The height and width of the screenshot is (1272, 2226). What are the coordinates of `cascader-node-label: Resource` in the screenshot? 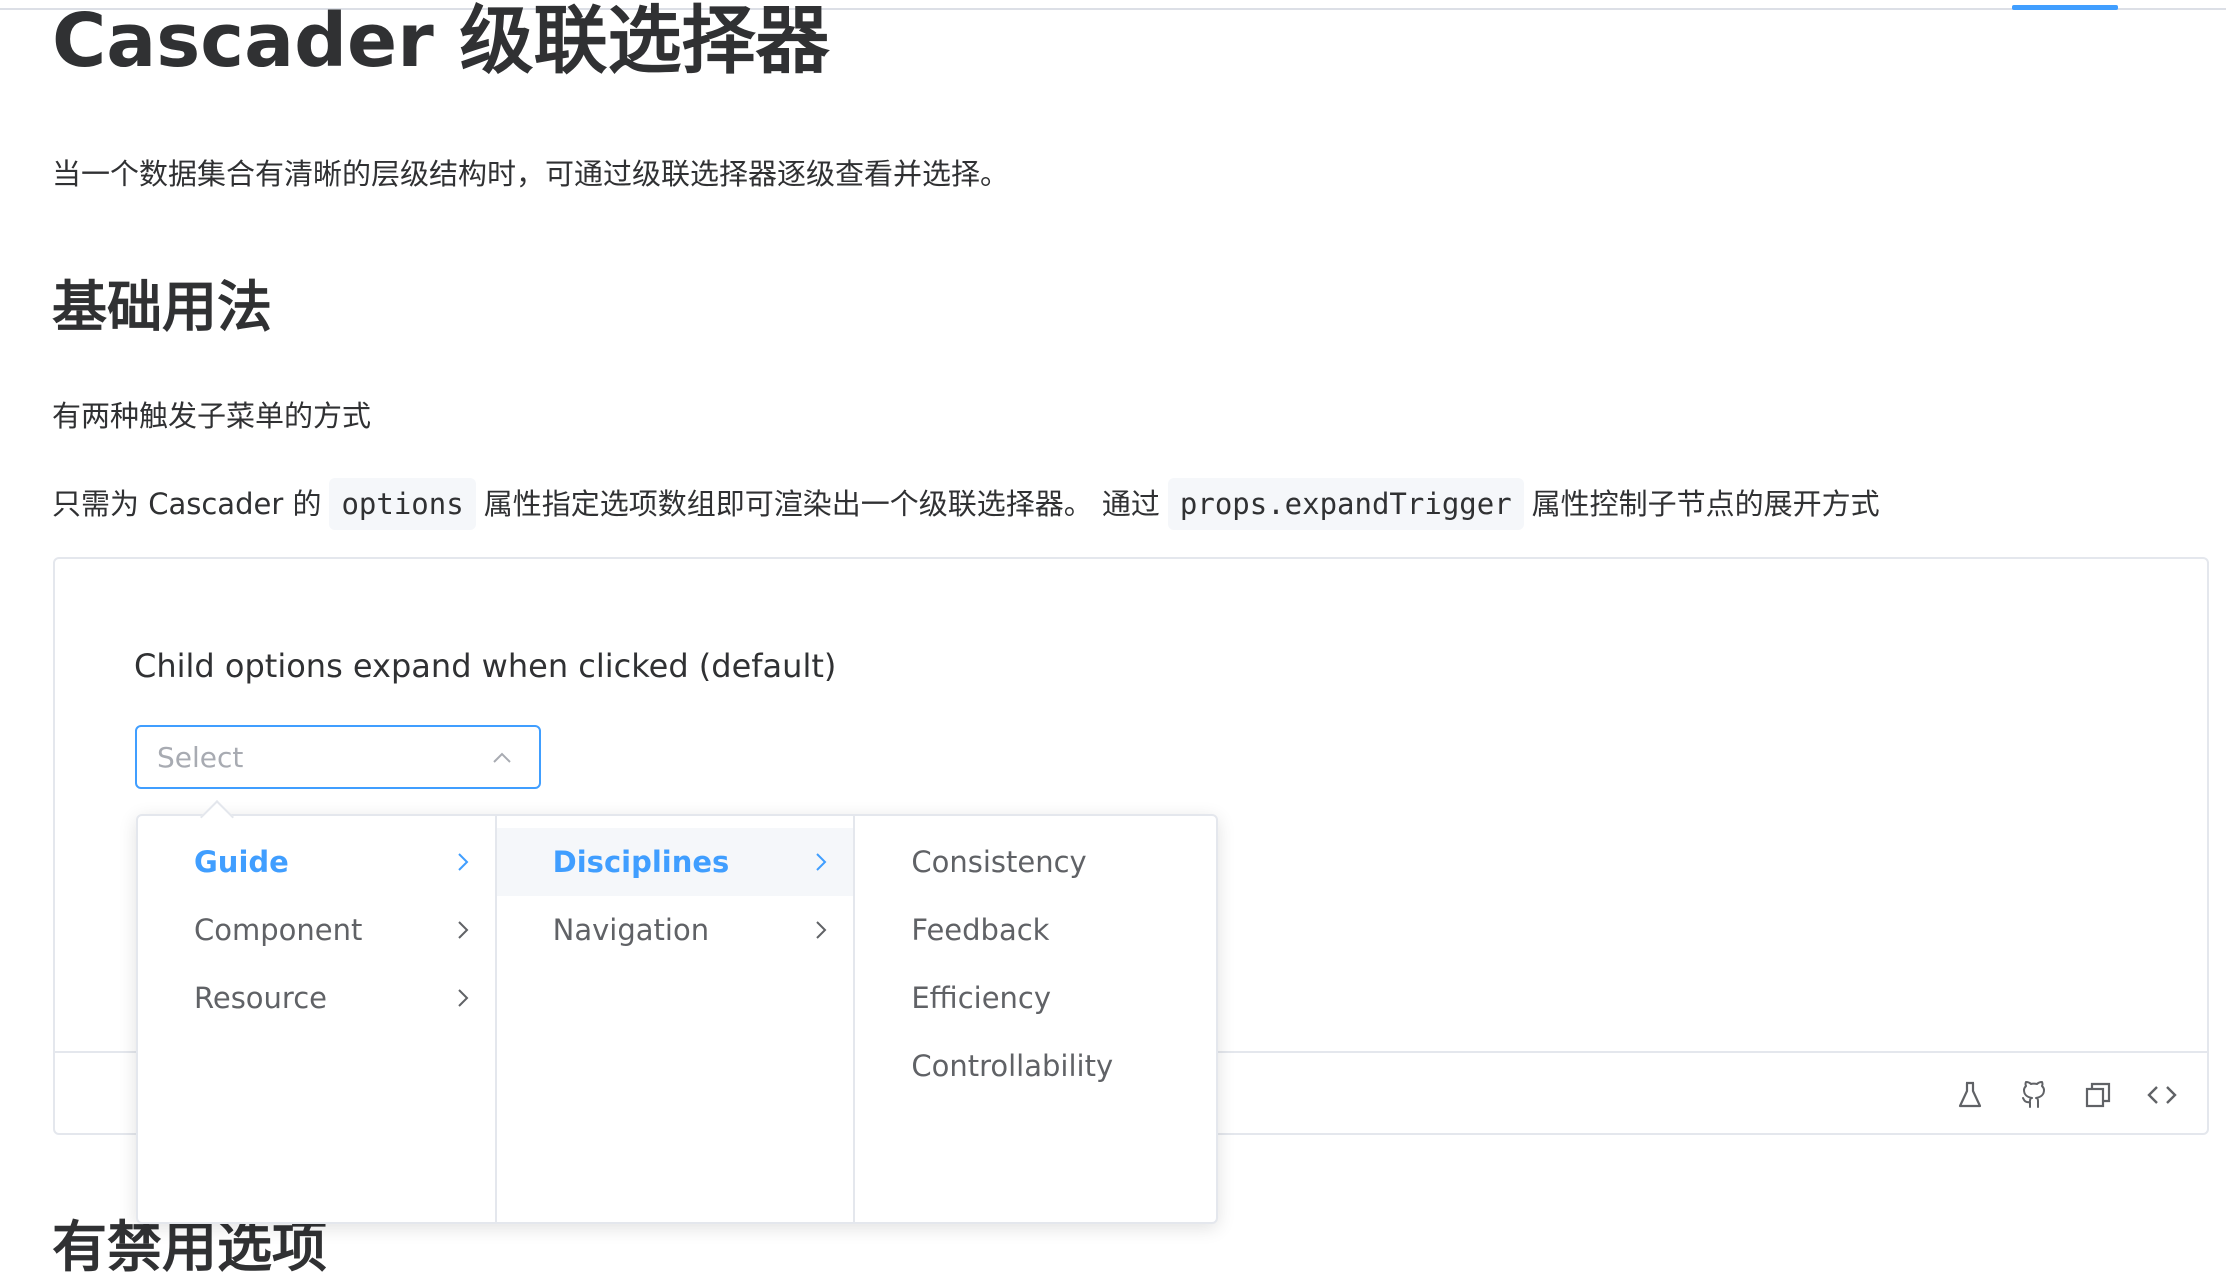 It's located at (260, 998).